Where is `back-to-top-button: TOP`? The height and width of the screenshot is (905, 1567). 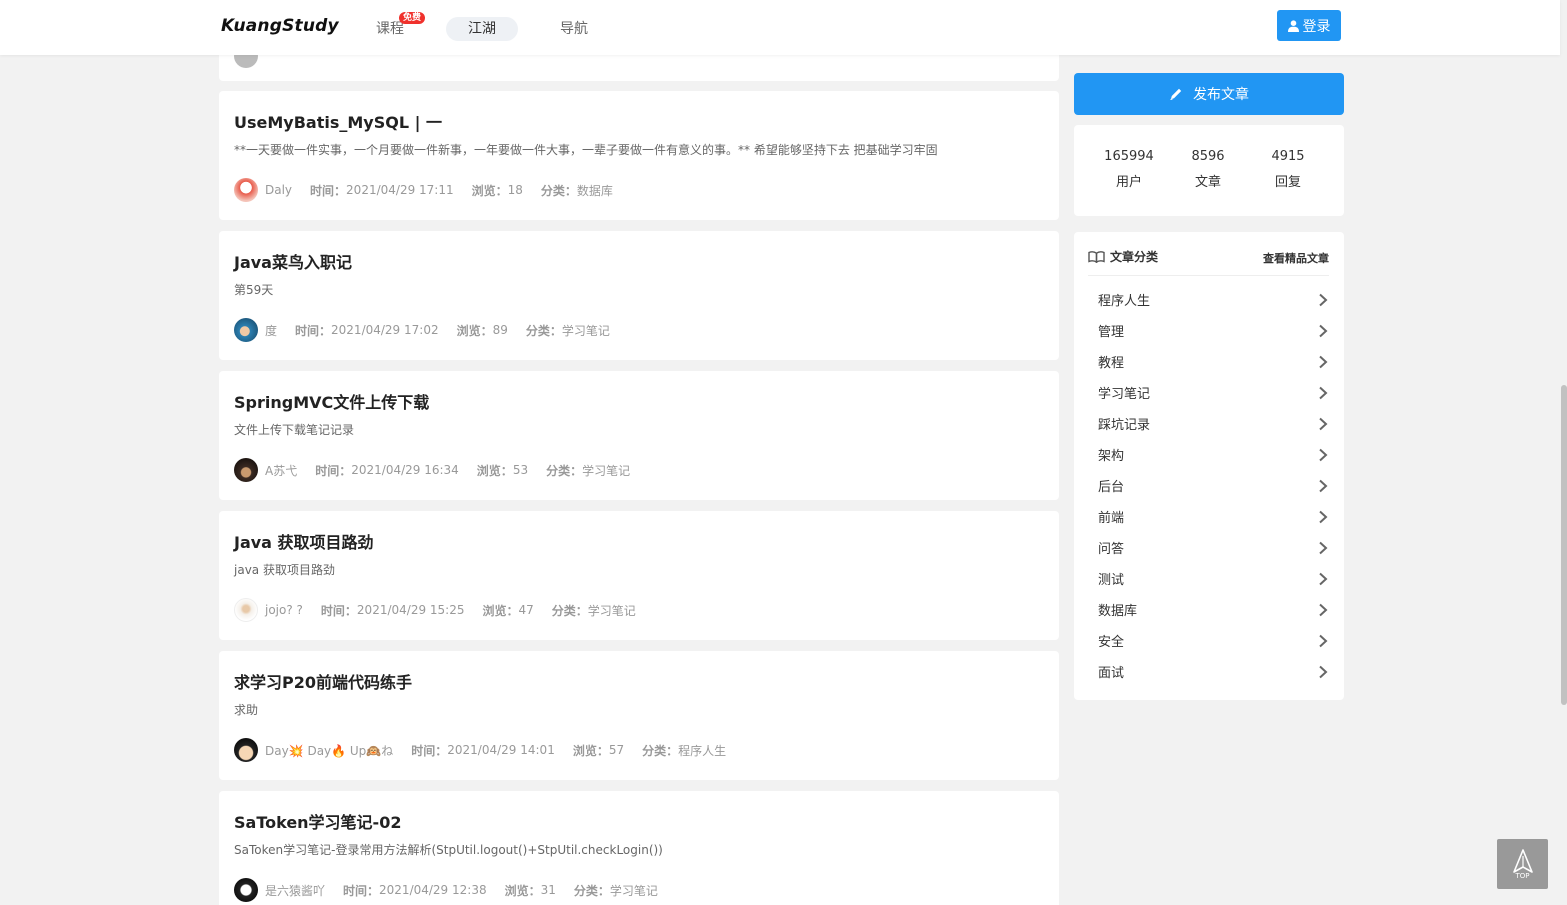 back-to-top-button: TOP is located at coordinates (1522, 864).